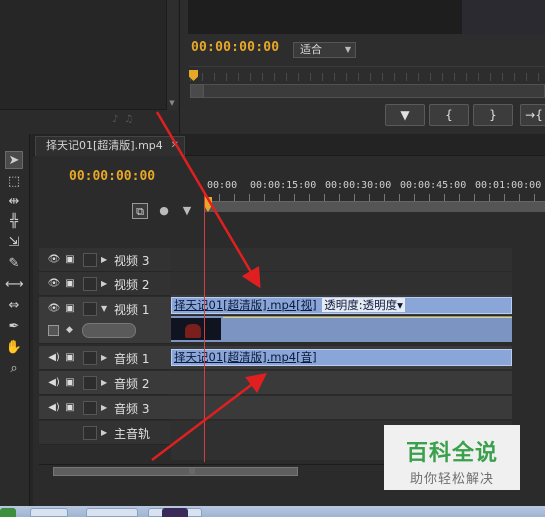 The width and height of the screenshot is (545, 517). What do you see at coordinates (14, 243) in the screenshot?
I see `rate-stretch-tool-icon: ⇲` at bounding box center [14, 243].